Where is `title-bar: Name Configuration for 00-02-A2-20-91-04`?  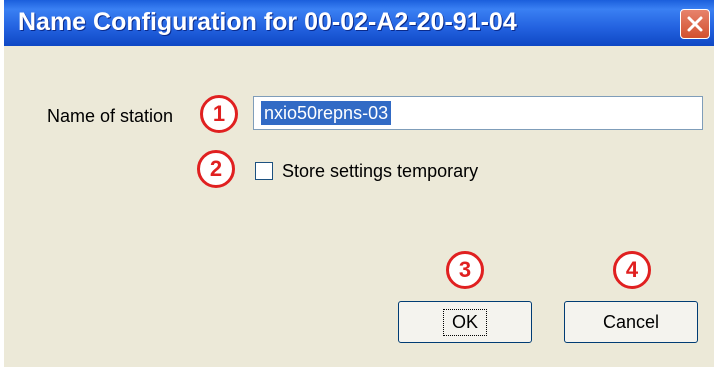 title-bar: Name Configuration for 00-02-A2-20-91-04 is located at coordinates (359, 23).